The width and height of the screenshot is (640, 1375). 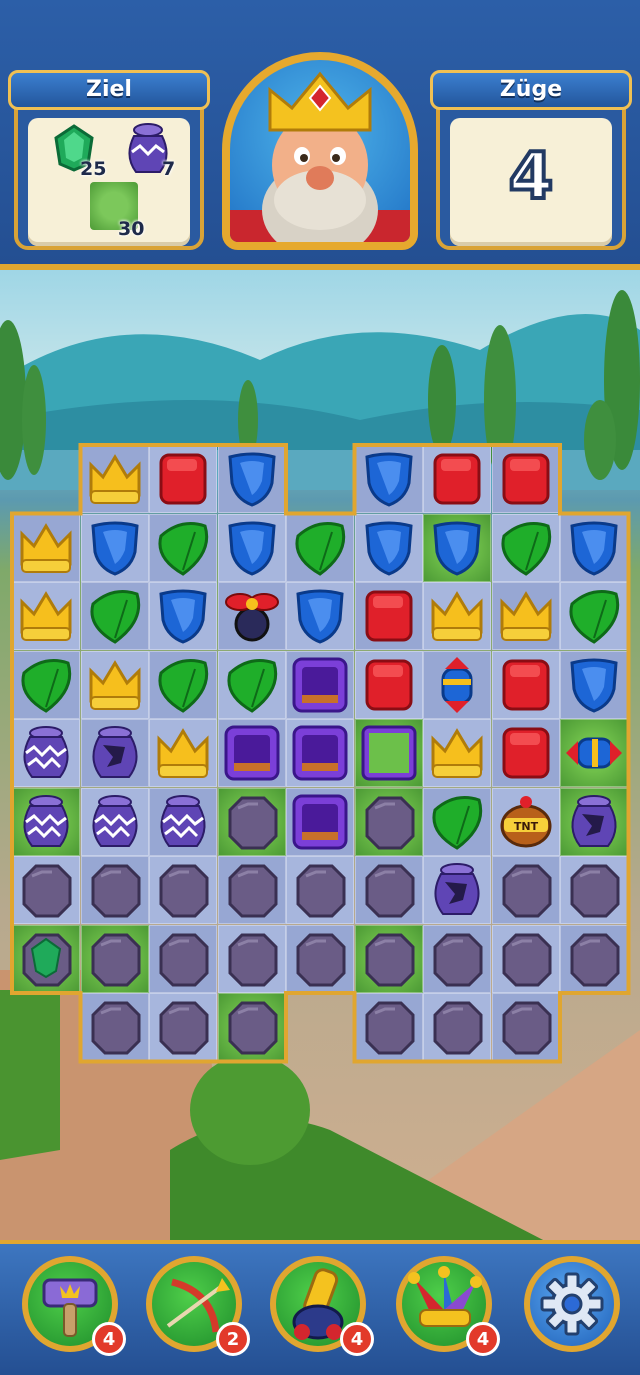 I want to click on booster-bar: 4 2 4 4, so click(x=320, y=1307).